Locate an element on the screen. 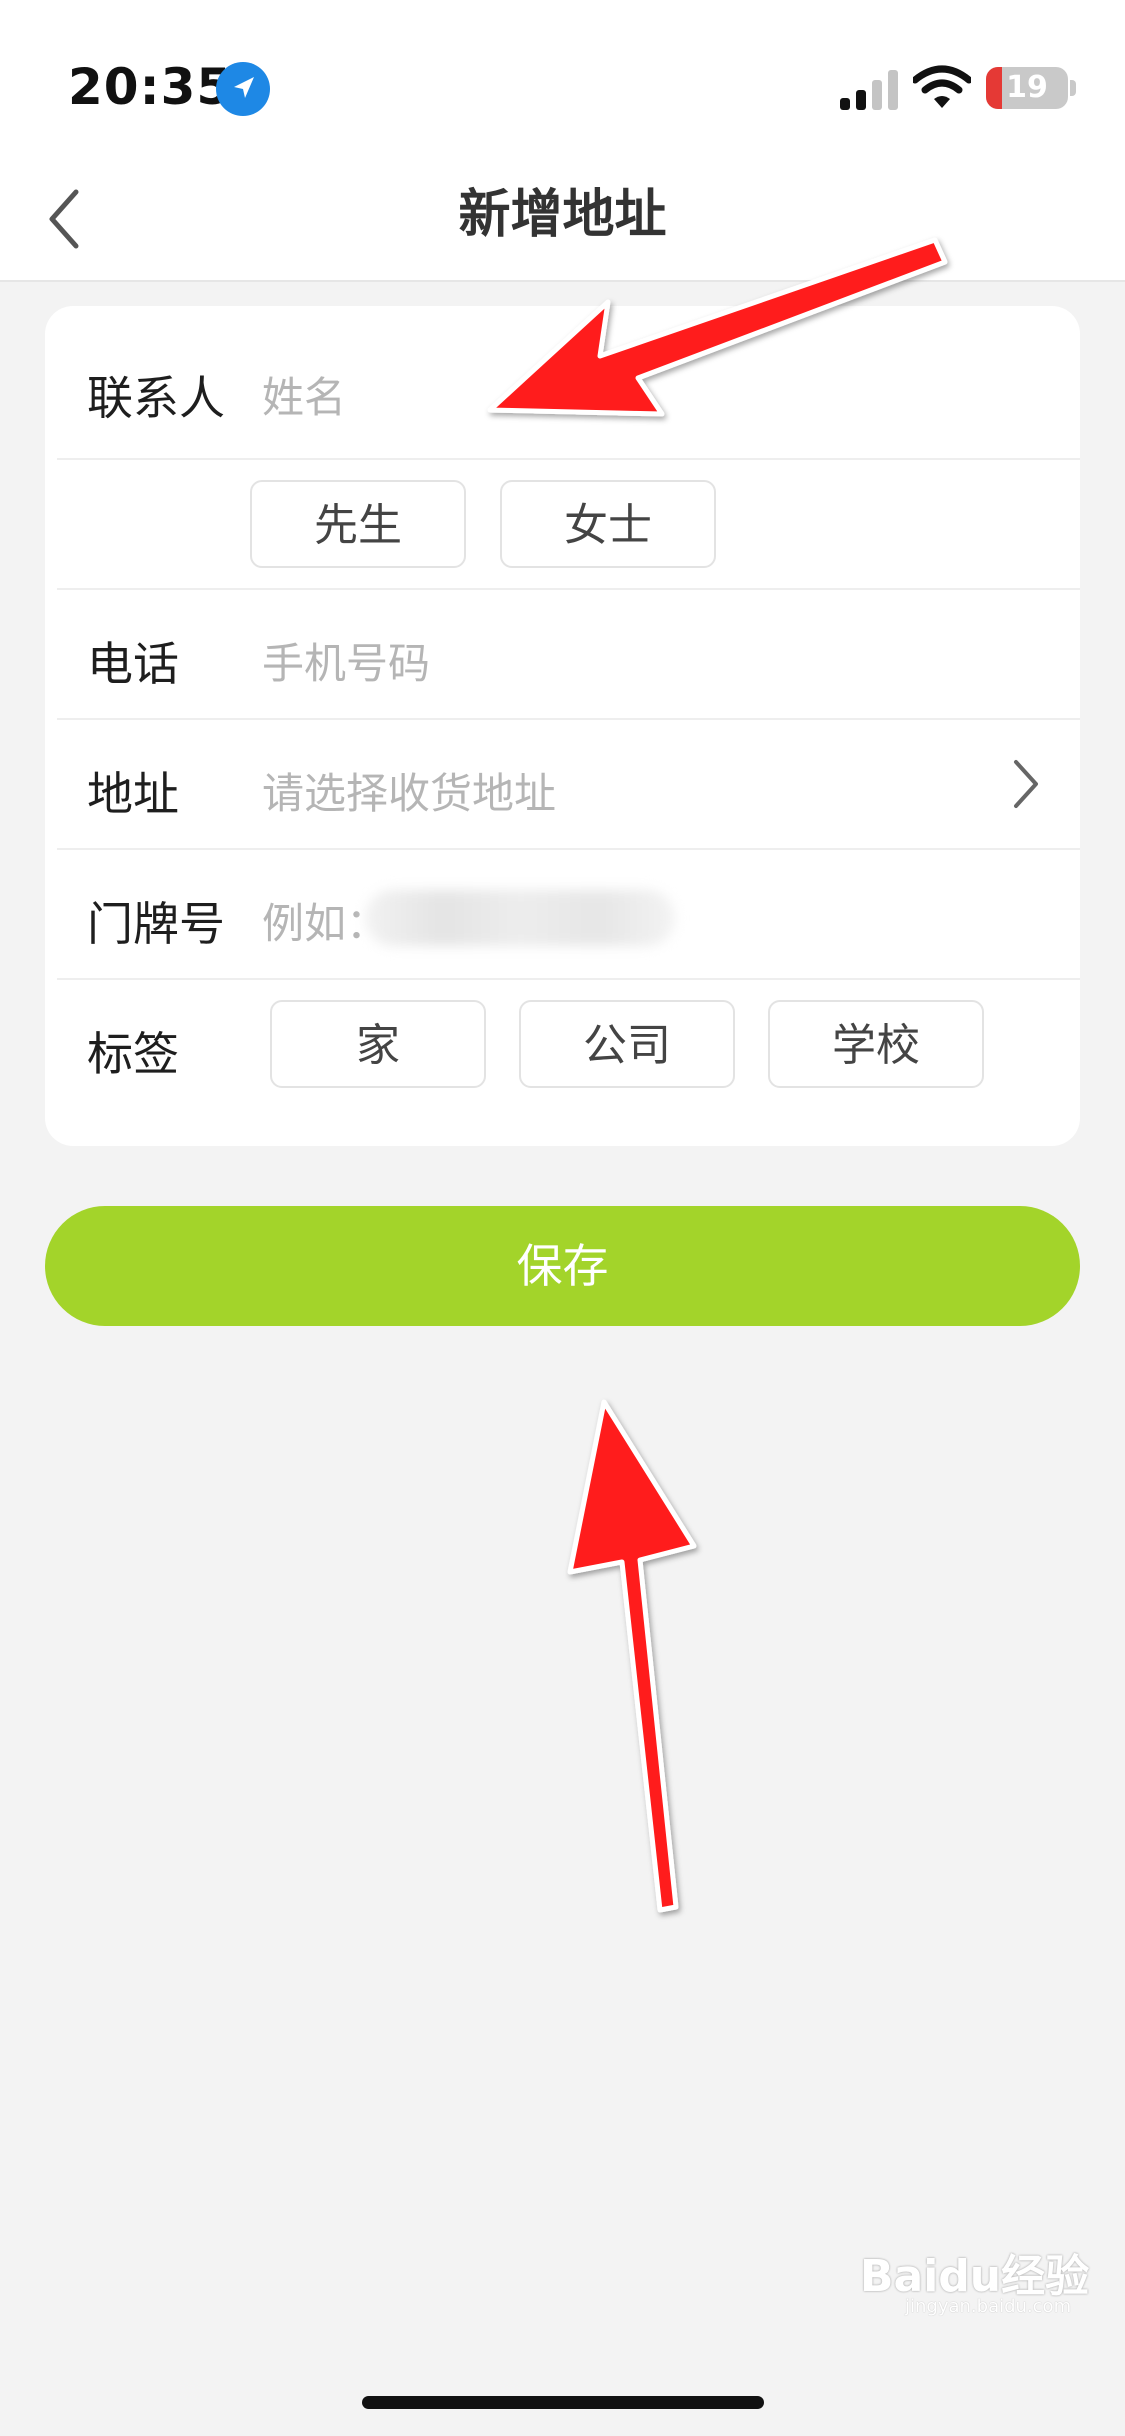 The image size is (1125, 2436). phone-row: 电话 手机号码 is located at coordinates (568, 655).